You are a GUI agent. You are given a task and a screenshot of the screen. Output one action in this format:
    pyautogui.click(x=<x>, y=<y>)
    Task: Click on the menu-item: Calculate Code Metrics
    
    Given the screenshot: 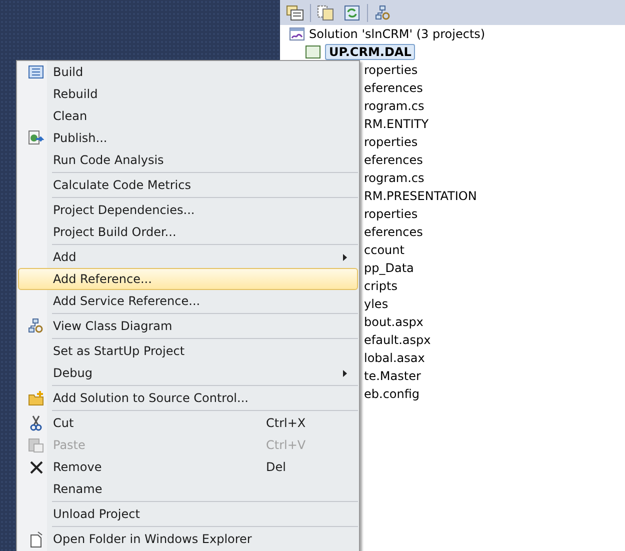 What is the action you would take?
    pyautogui.click(x=188, y=185)
    